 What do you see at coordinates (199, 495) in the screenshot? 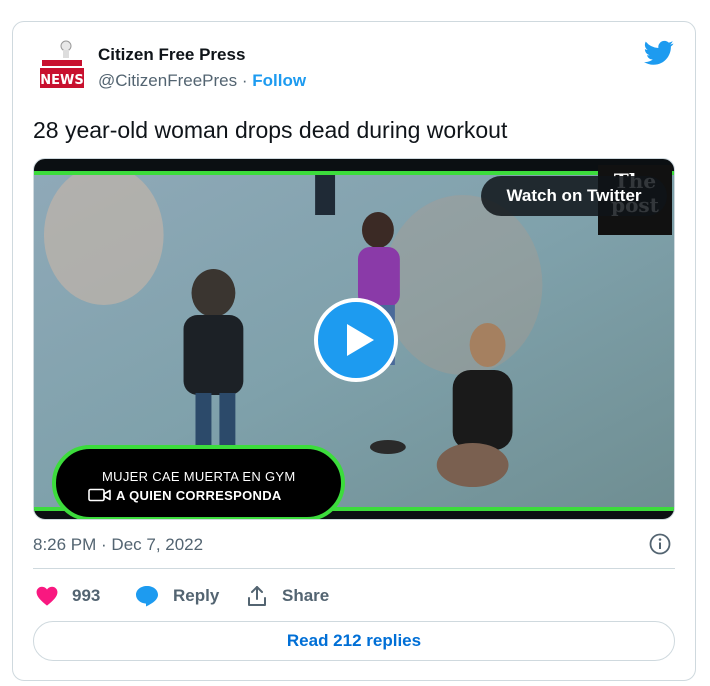
I see `caption-line-2: A QUIEN CORRESPONDA` at bounding box center [199, 495].